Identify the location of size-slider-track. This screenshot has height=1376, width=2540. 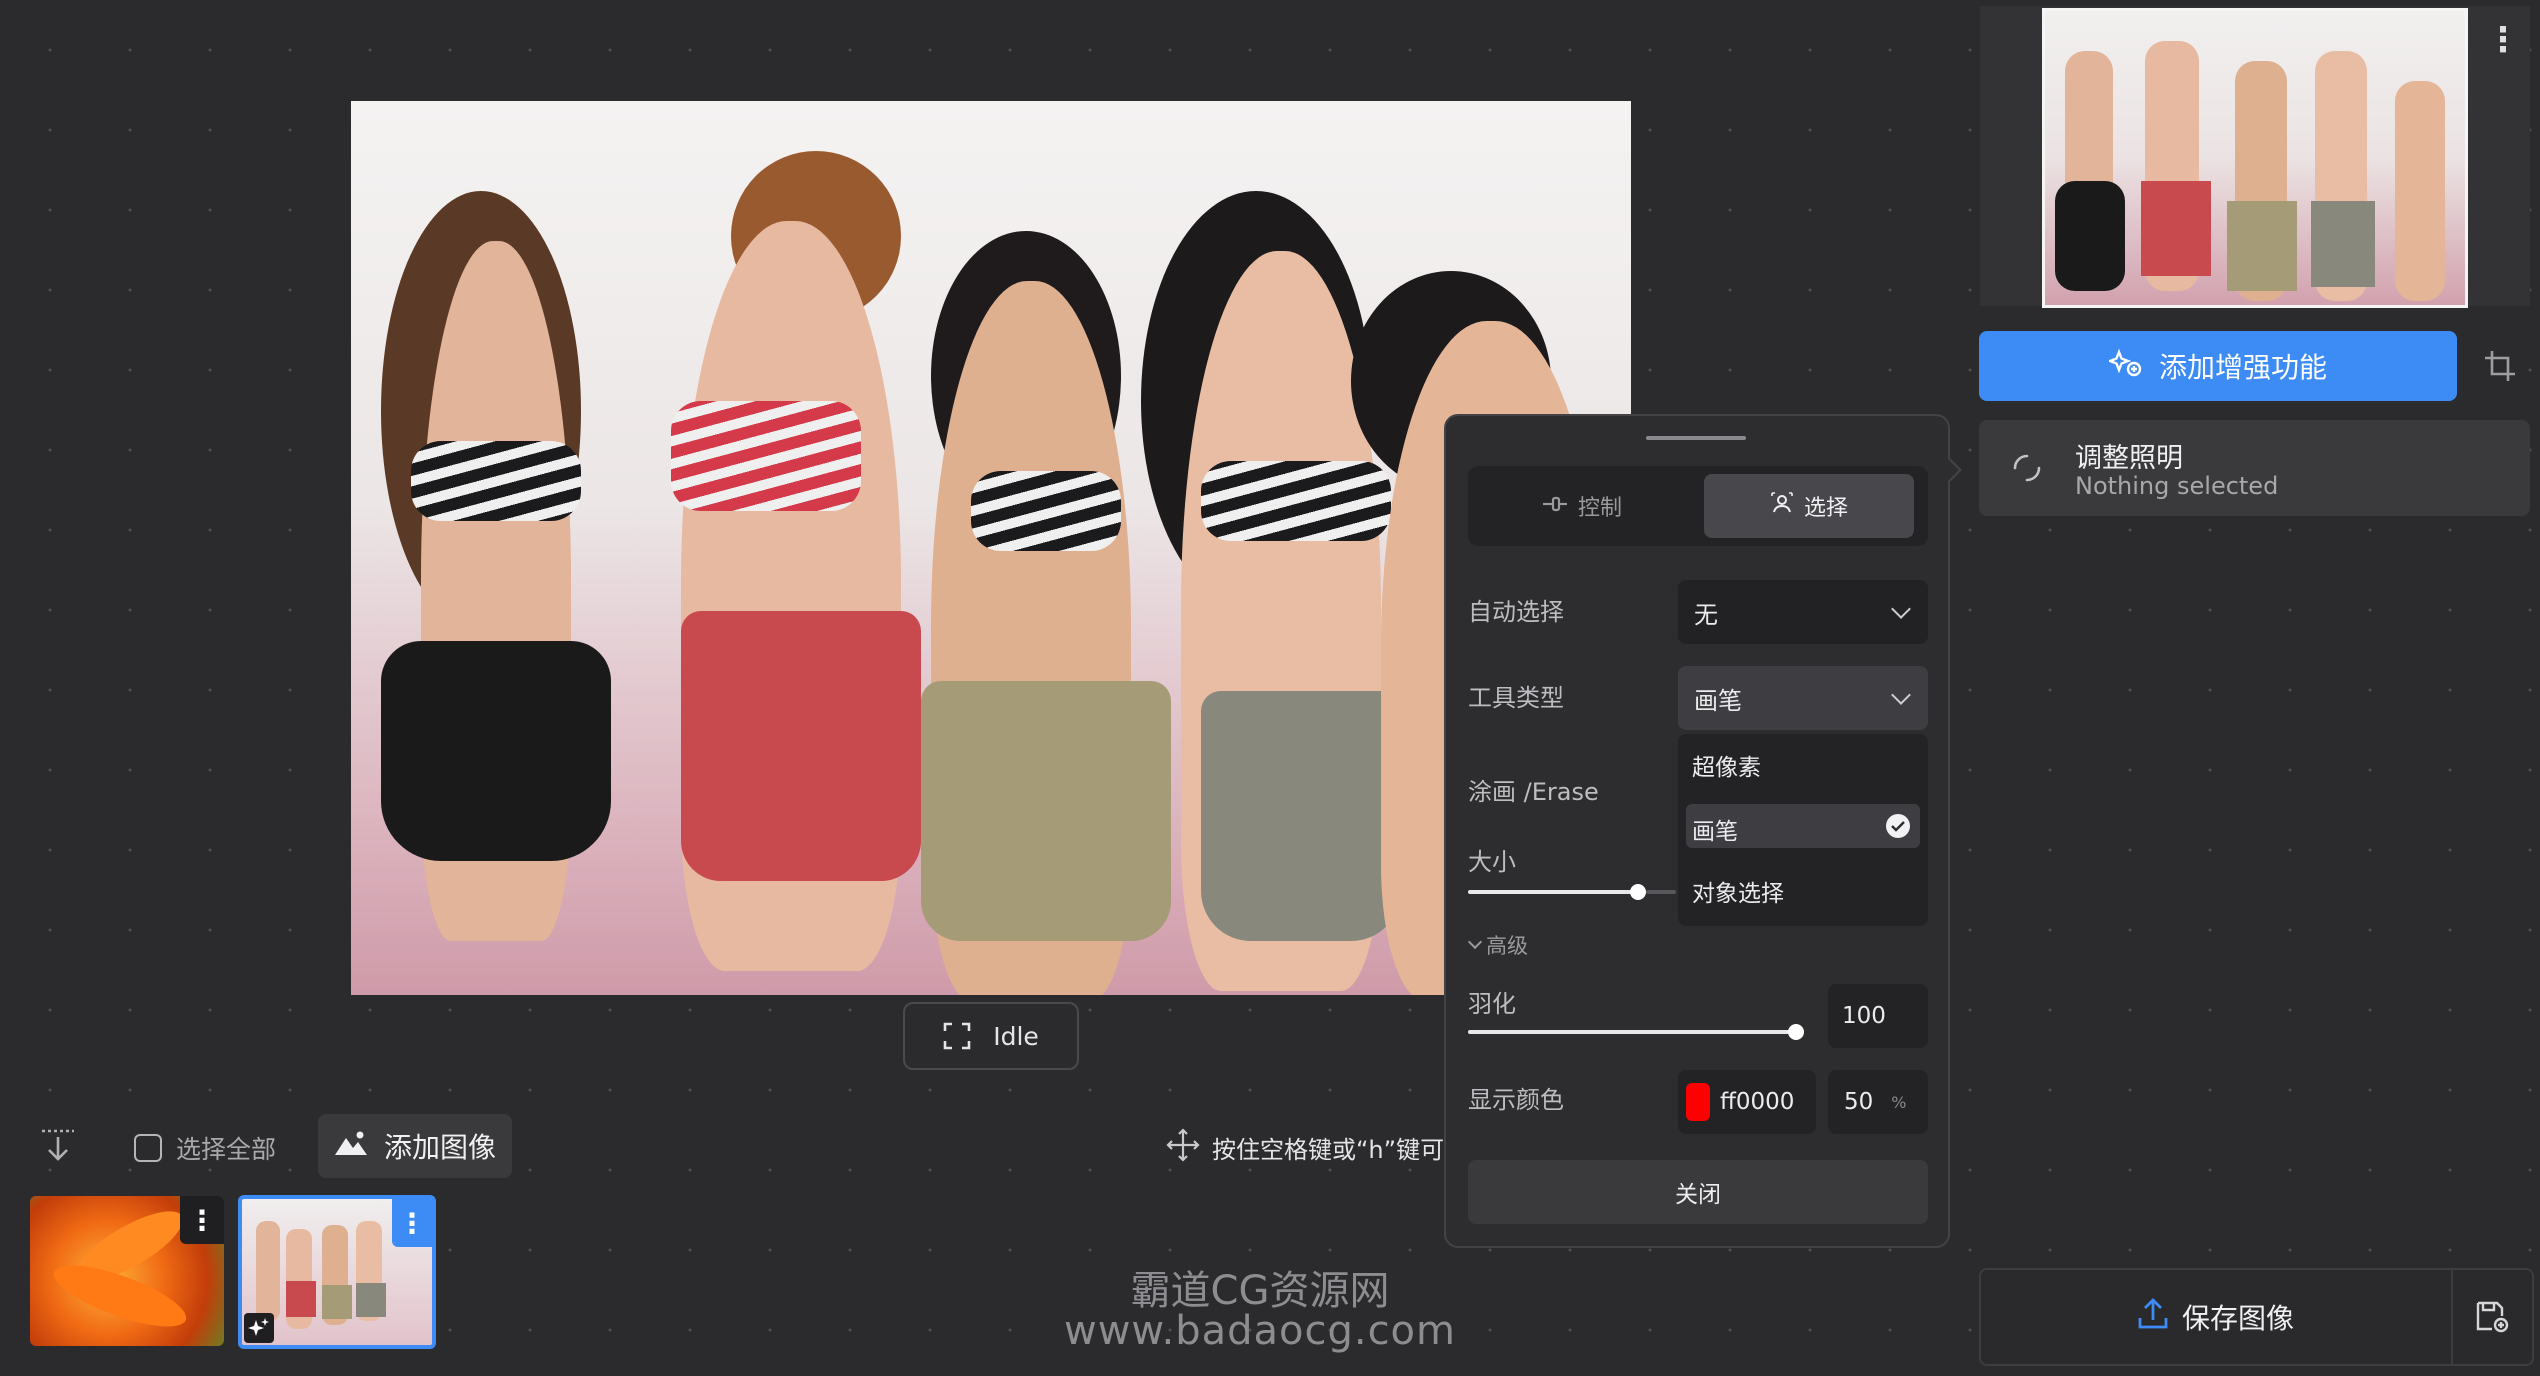
(1553, 892).